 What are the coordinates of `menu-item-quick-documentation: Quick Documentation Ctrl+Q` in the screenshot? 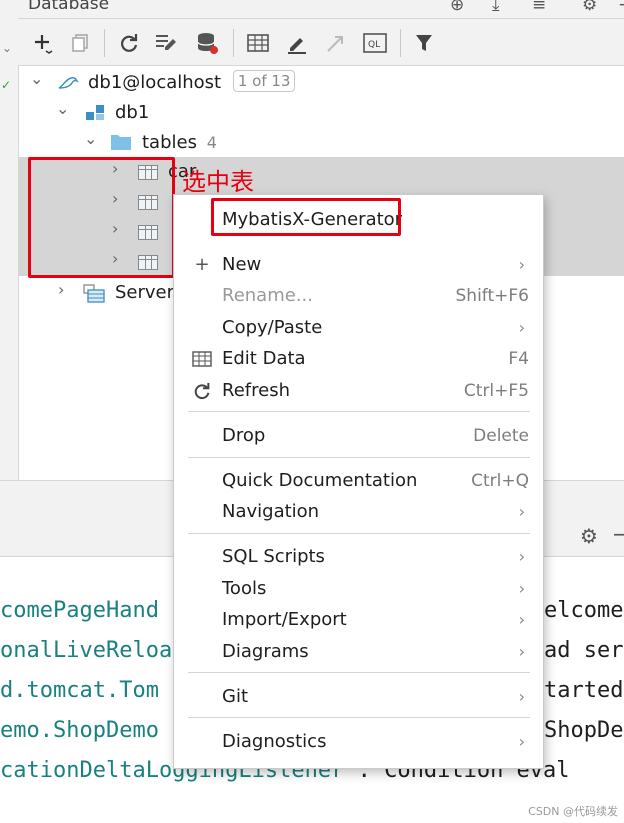 It's located at (358, 481).